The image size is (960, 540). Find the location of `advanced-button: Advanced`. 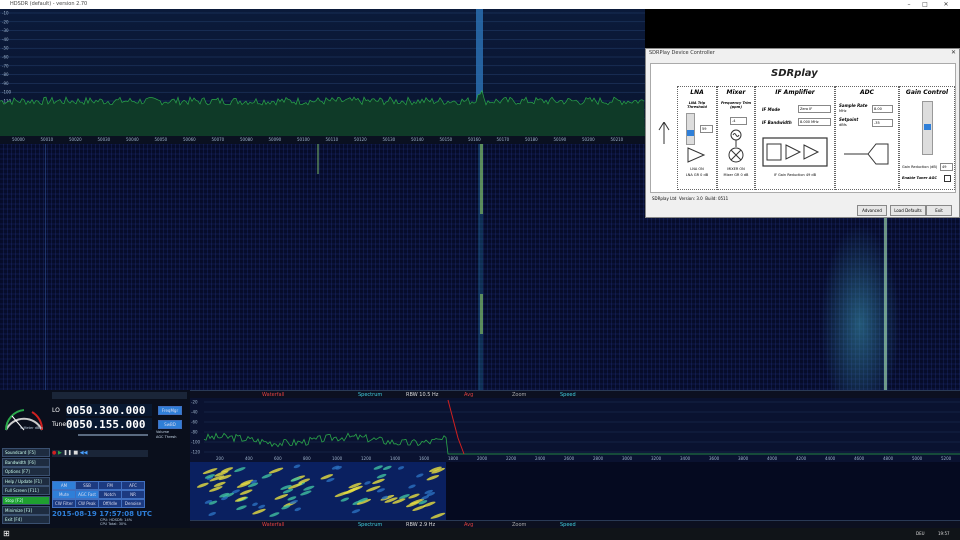

advanced-button: Advanced is located at coordinates (872, 210).